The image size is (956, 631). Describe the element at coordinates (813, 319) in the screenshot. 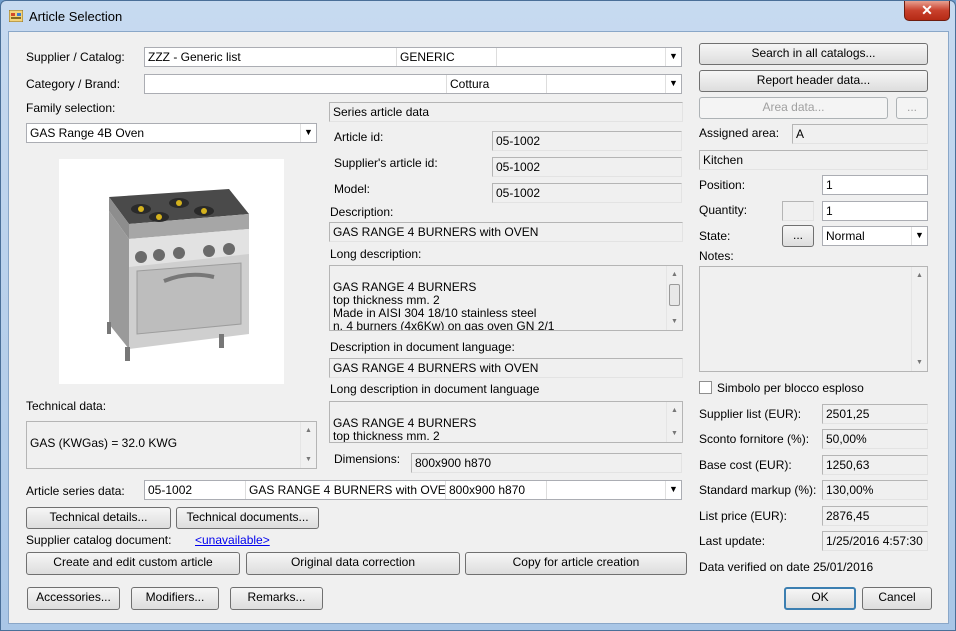

I see `notes-text: ▲ ▼` at that location.